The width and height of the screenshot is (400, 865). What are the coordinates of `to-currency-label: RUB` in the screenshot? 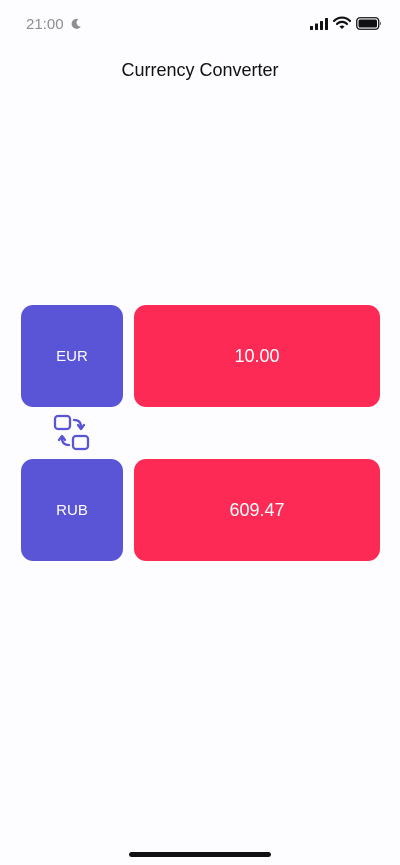 It's located at (72, 510).